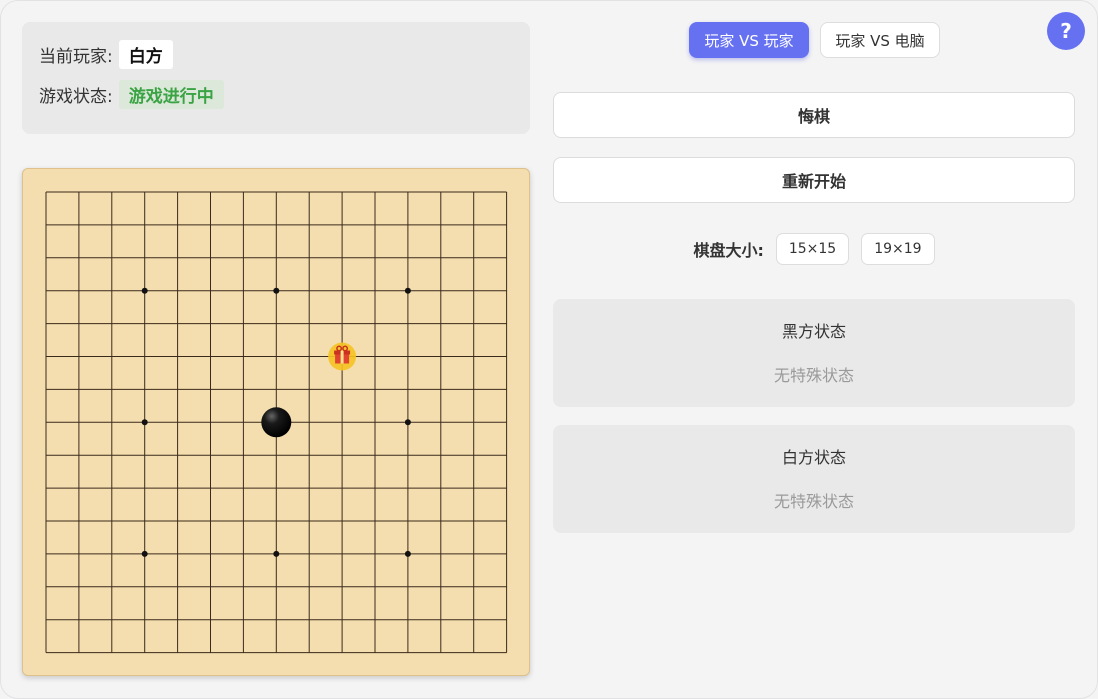  Describe the element at coordinates (814, 353) in the screenshot. I see `black-state-card: 黑方状态 无特殊状态` at that location.